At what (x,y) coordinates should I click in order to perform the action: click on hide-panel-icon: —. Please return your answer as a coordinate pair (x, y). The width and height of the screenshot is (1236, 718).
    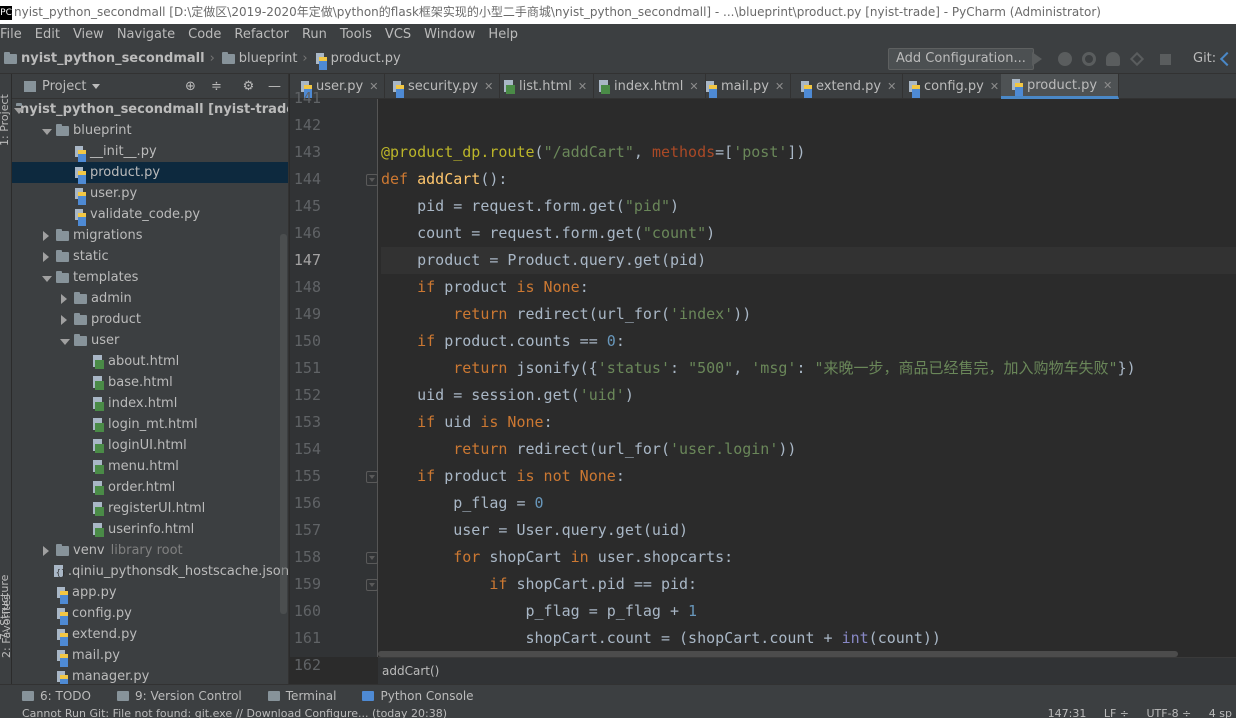
    Looking at the image, I should click on (274, 86).